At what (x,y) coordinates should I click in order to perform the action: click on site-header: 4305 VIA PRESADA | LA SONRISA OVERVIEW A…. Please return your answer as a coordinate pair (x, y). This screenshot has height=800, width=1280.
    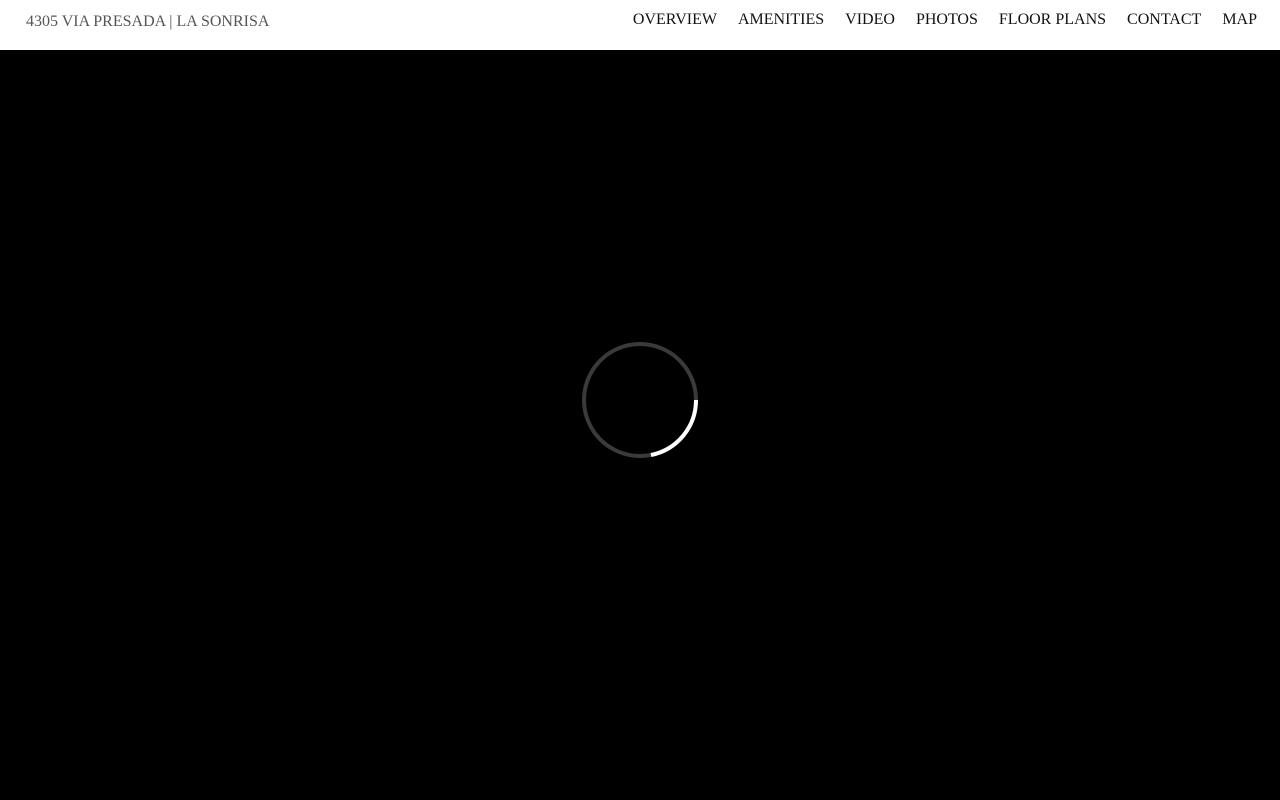
    Looking at the image, I should click on (640, 25).